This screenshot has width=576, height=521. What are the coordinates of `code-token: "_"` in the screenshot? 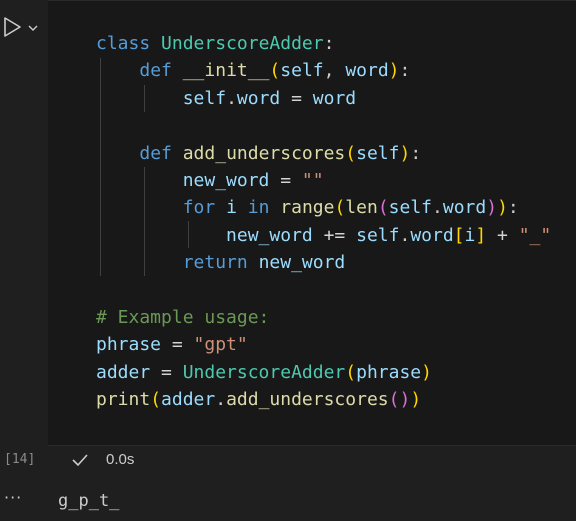 It's located at (535, 235).